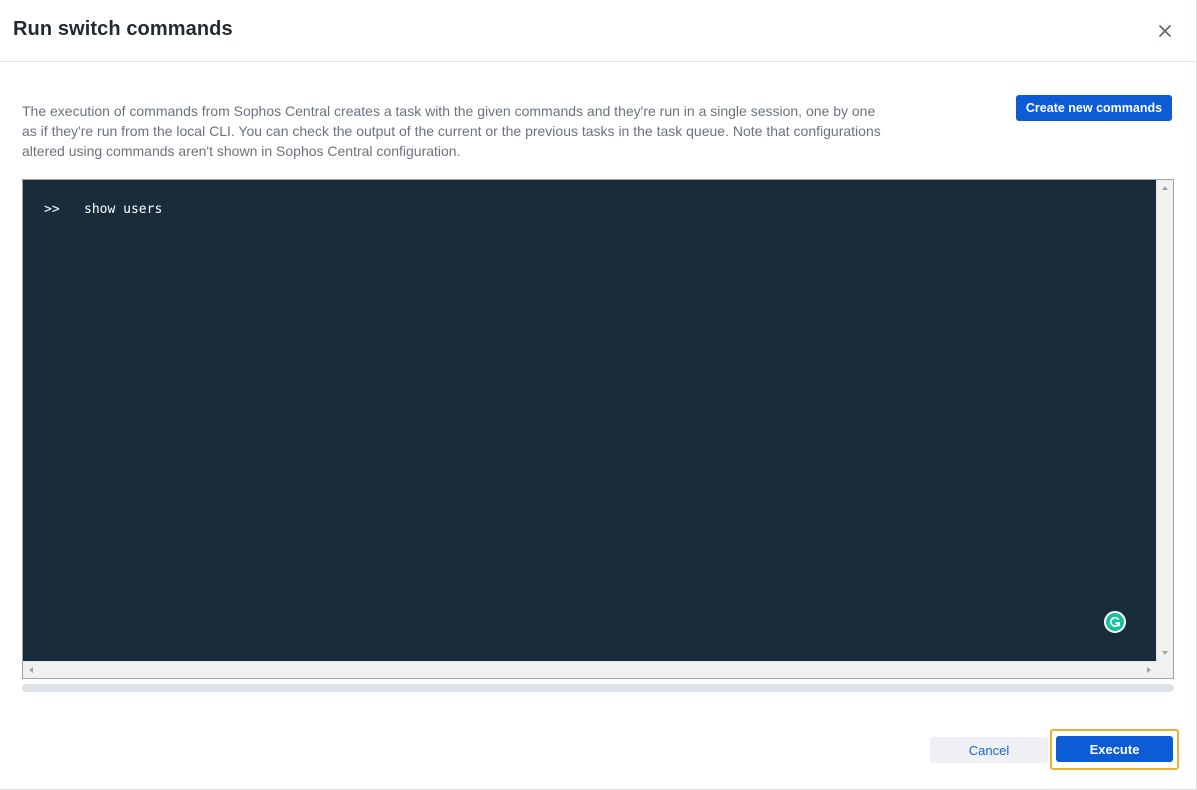  Describe the element at coordinates (123, 29) in the screenshot. I see `dialog-title: Run switch commands` at that location.